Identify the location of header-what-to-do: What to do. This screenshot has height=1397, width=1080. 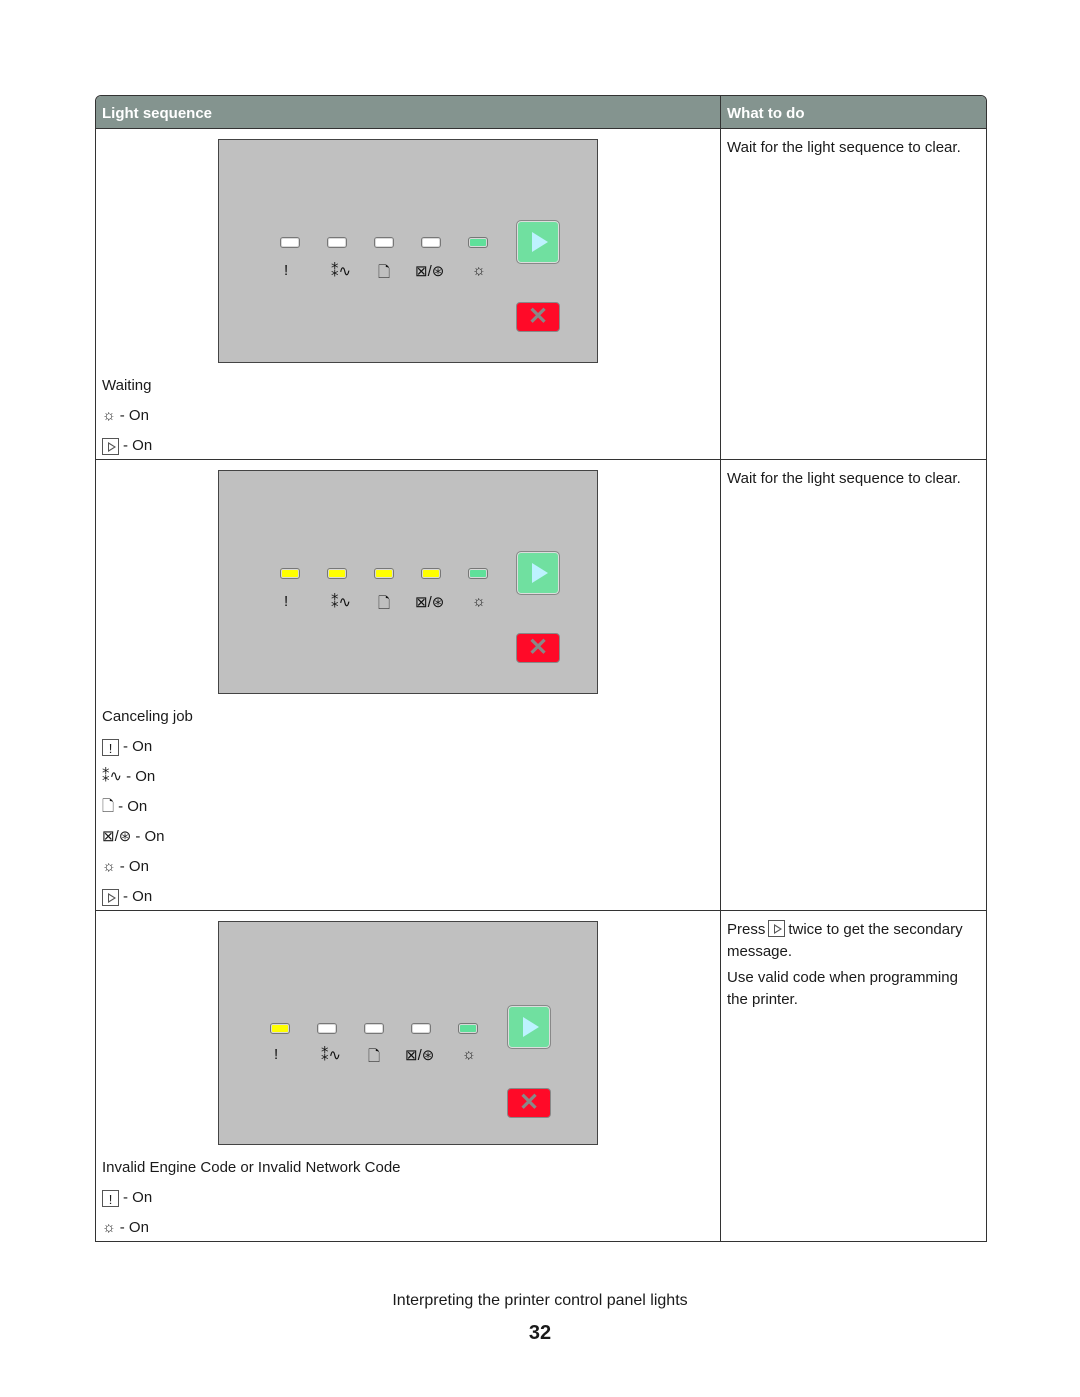
(766, 113).